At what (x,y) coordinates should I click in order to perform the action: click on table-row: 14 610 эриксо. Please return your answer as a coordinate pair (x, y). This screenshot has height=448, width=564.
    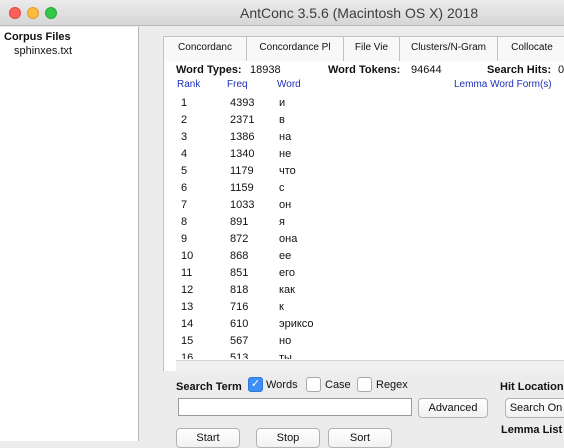
    Looking at the image, I should click on (370, 324).